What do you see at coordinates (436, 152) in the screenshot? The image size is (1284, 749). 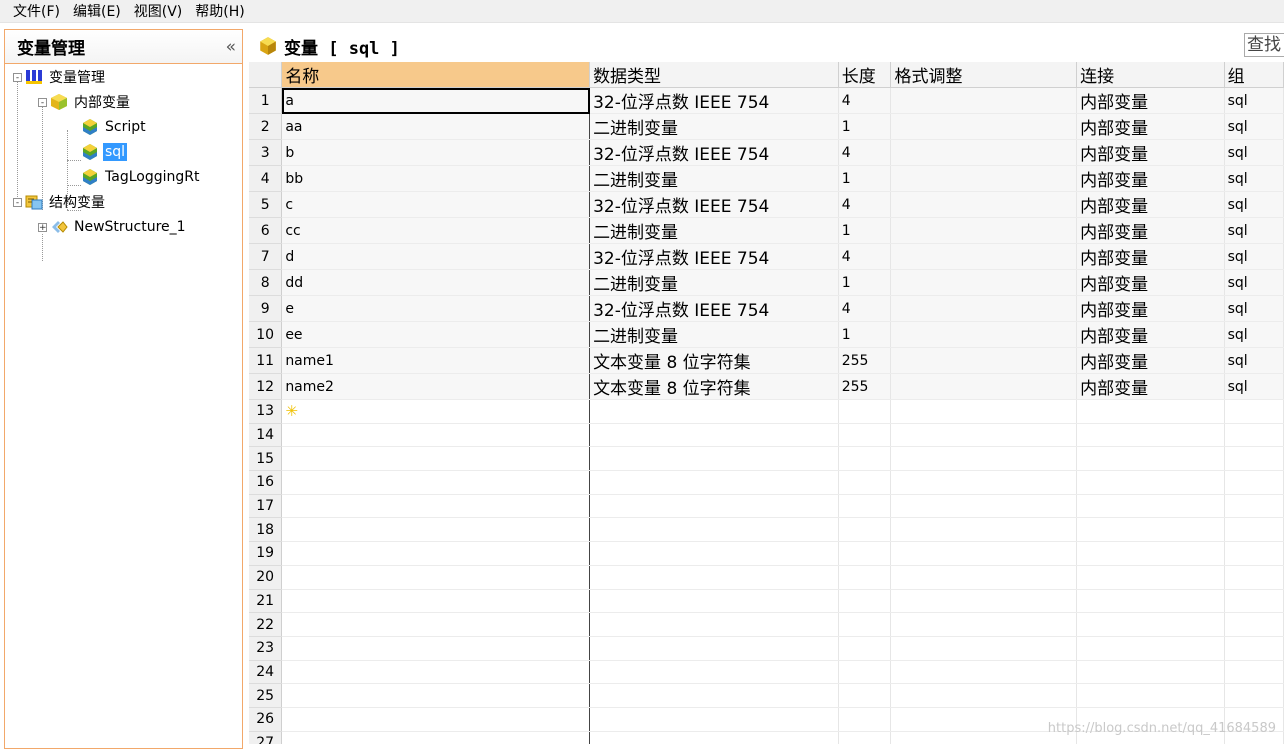 I see `cell-name: b` at bounding box center [436, 152].